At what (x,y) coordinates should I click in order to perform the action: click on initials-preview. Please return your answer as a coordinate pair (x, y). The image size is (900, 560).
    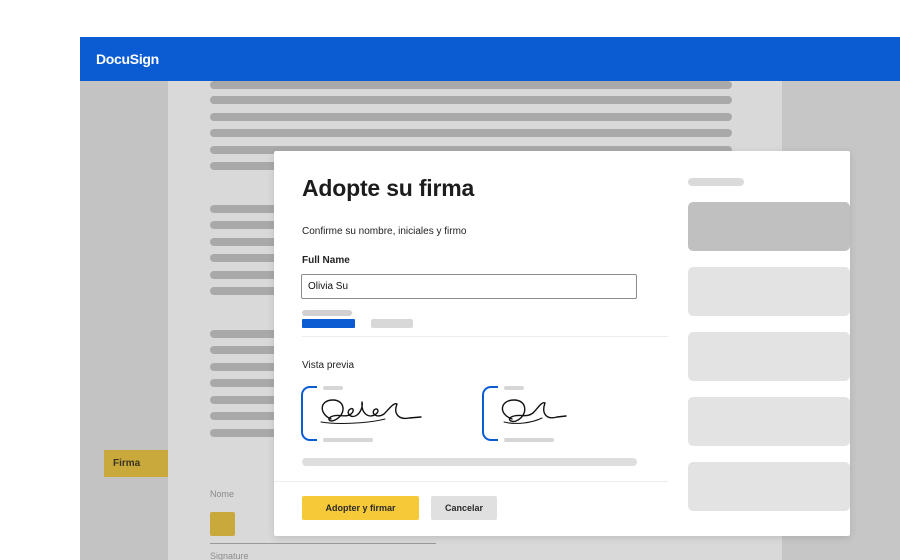
    Looking at the image, I should click on (547, 414).